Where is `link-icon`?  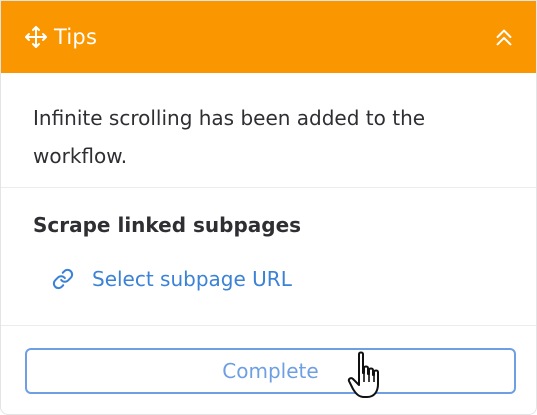 link-icon is located at coordinates (63, 279).